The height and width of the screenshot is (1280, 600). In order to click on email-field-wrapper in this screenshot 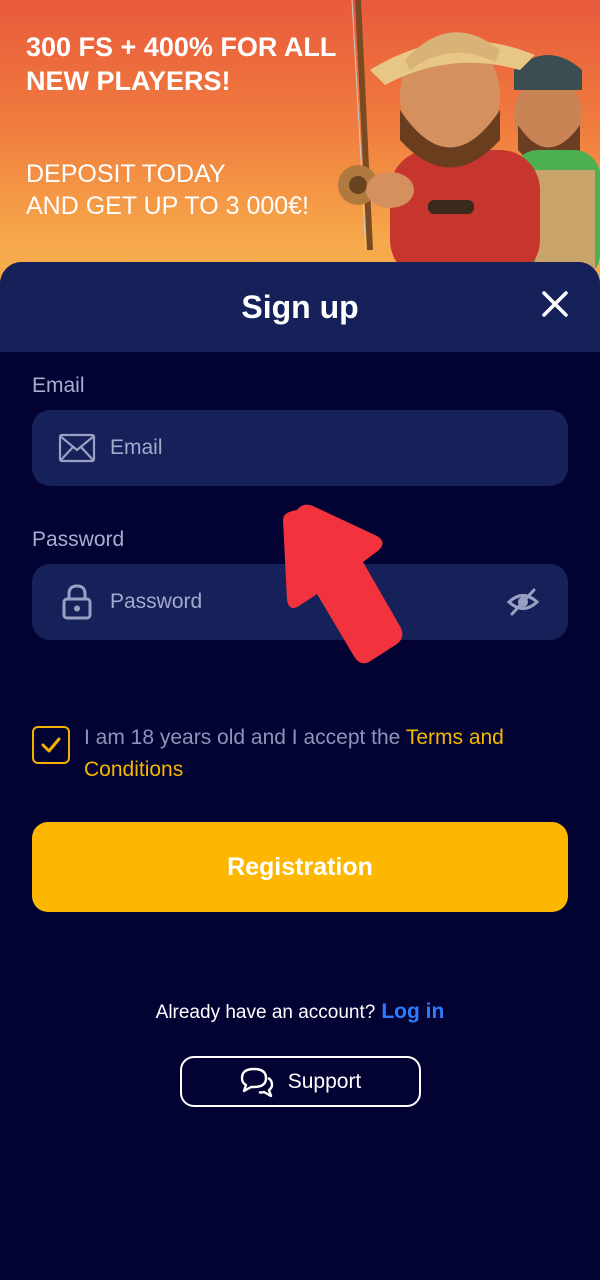, I will do `click(300, 448)`.